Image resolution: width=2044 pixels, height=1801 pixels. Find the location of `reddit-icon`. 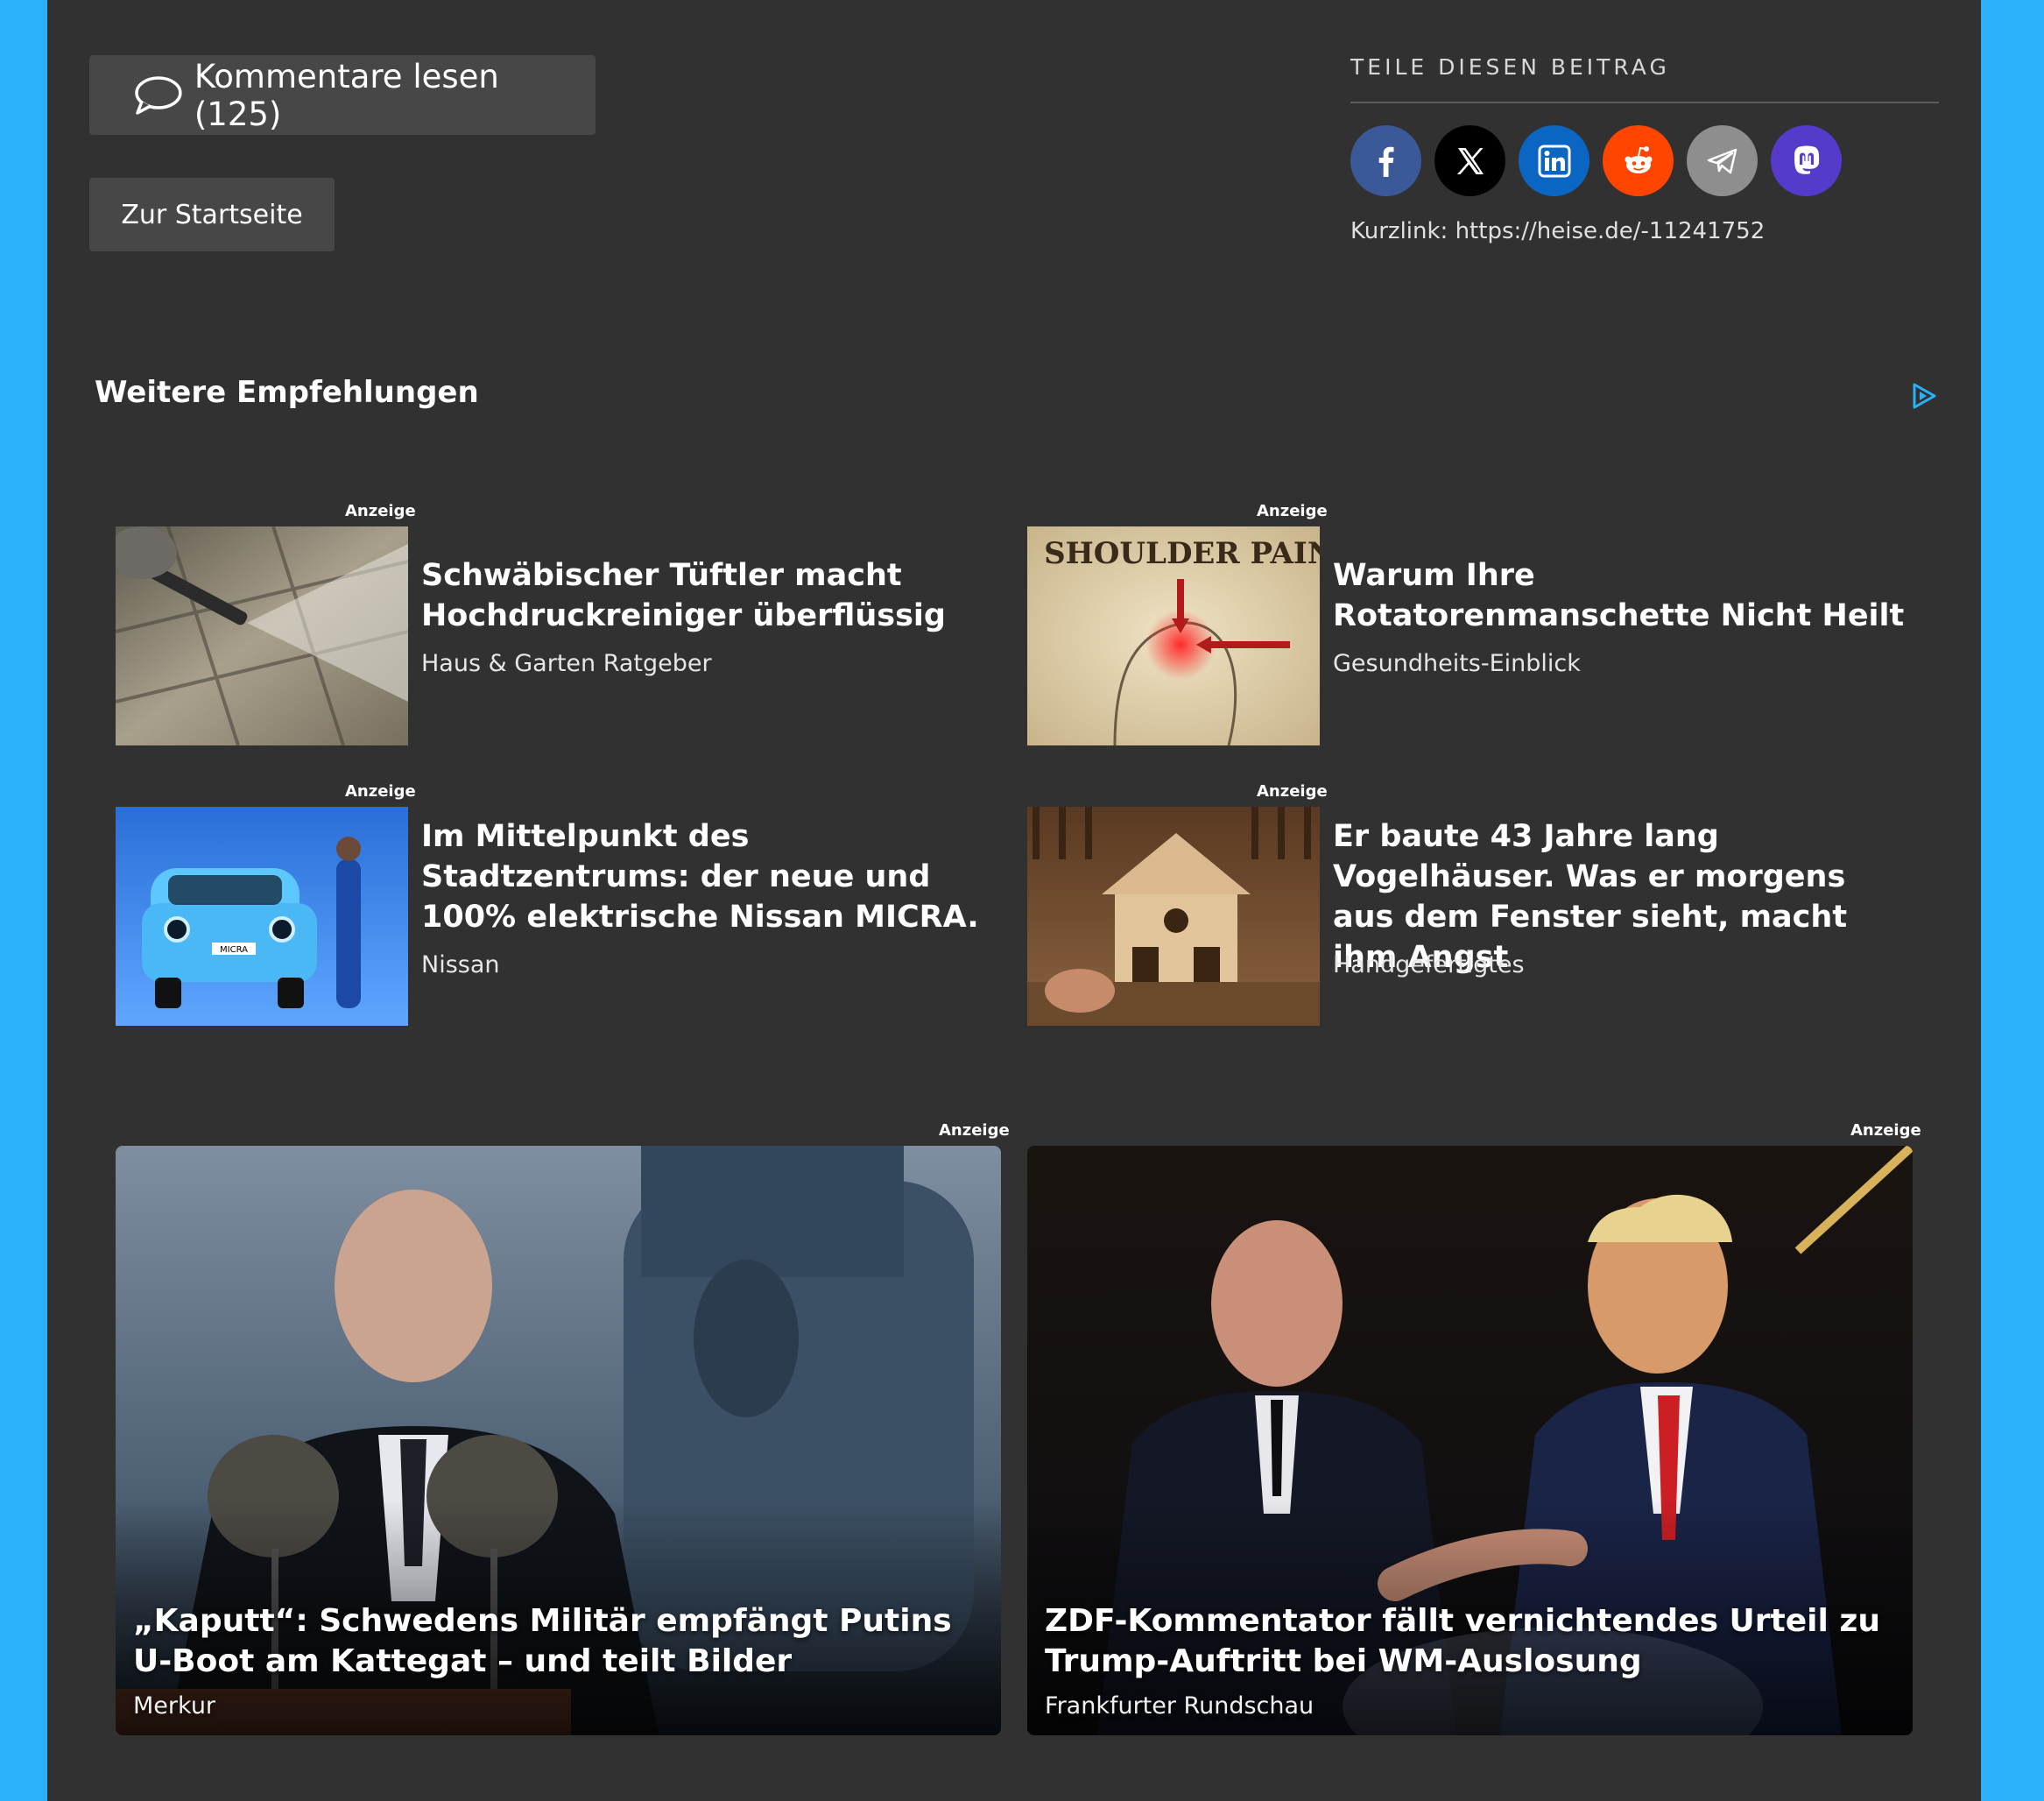

reddit-icon is located at coordinates (1638, 159).